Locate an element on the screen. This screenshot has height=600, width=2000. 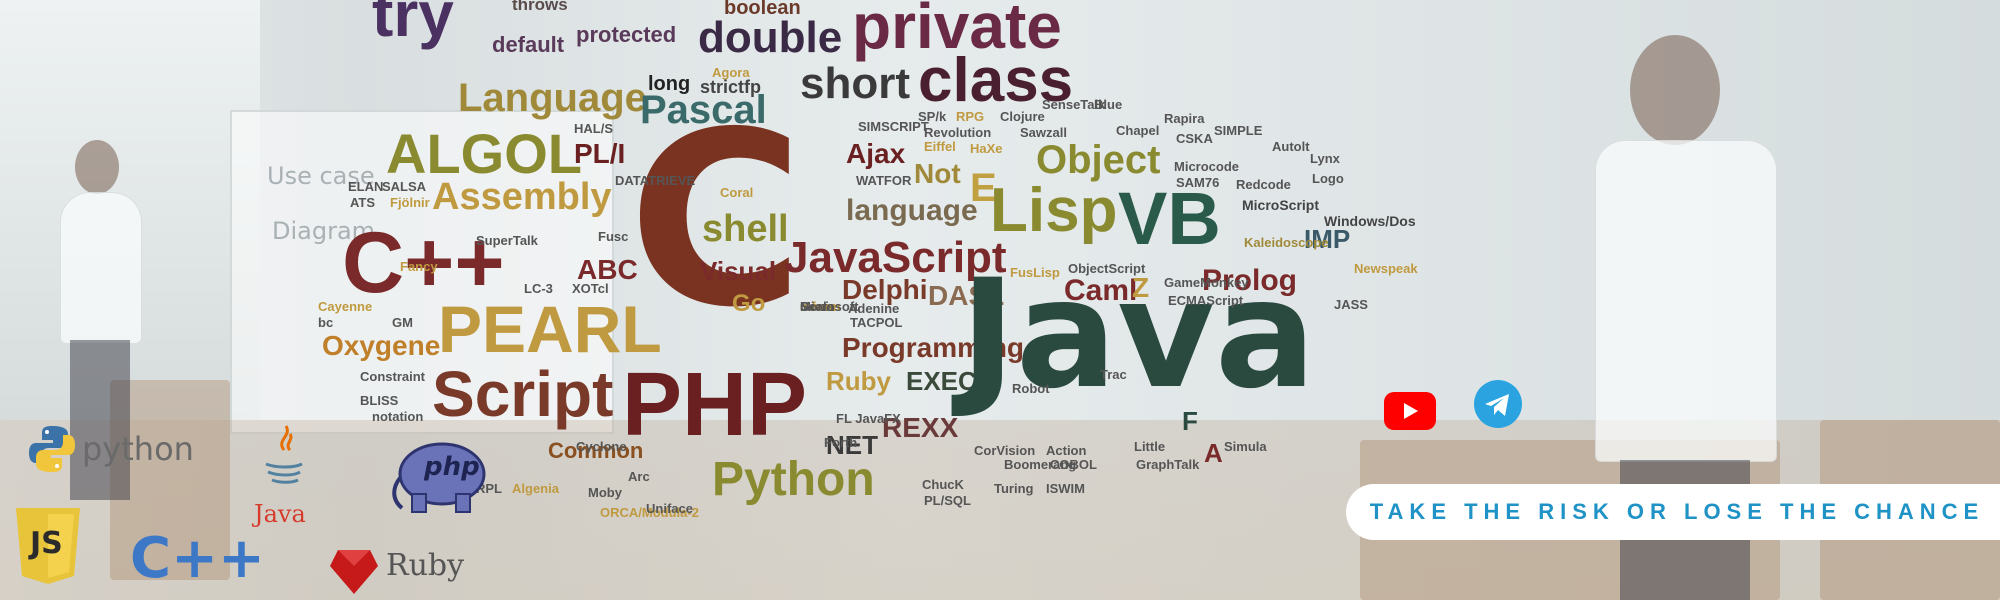
word-cloud-term: Algenia is located at coordinates (535, 488).